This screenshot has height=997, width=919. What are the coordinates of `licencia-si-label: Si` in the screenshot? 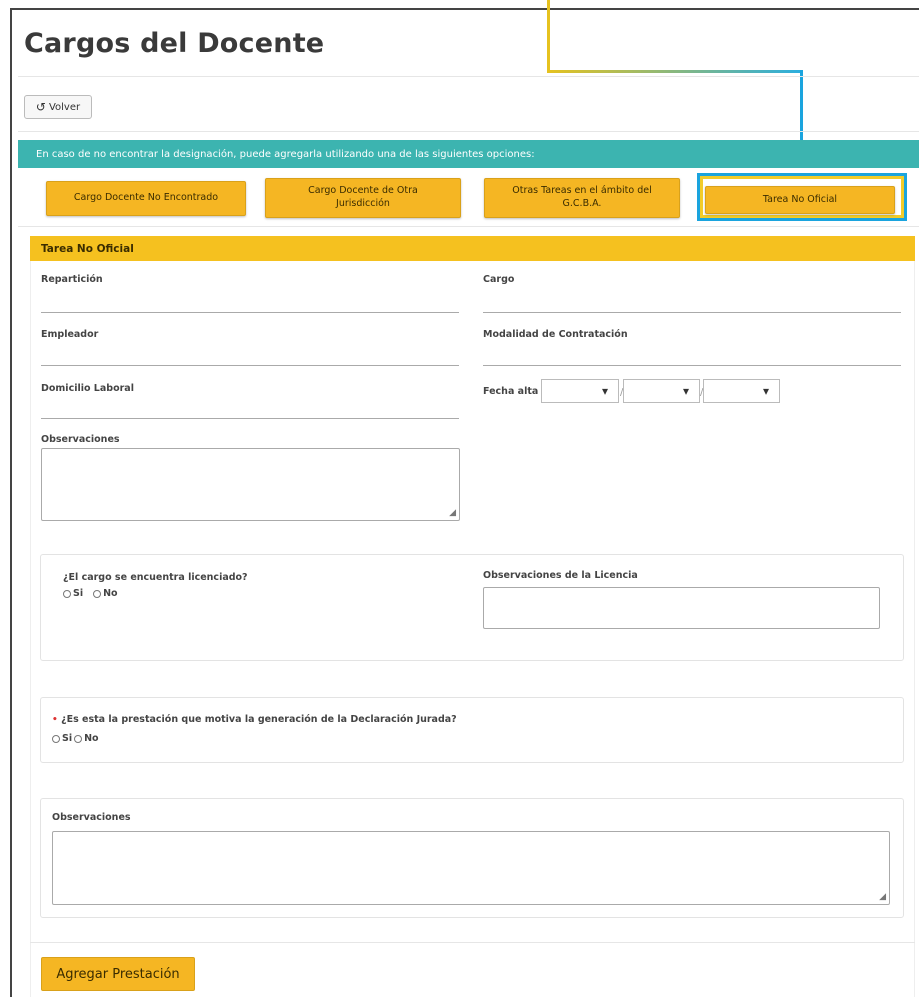 It's located at (78, 593).